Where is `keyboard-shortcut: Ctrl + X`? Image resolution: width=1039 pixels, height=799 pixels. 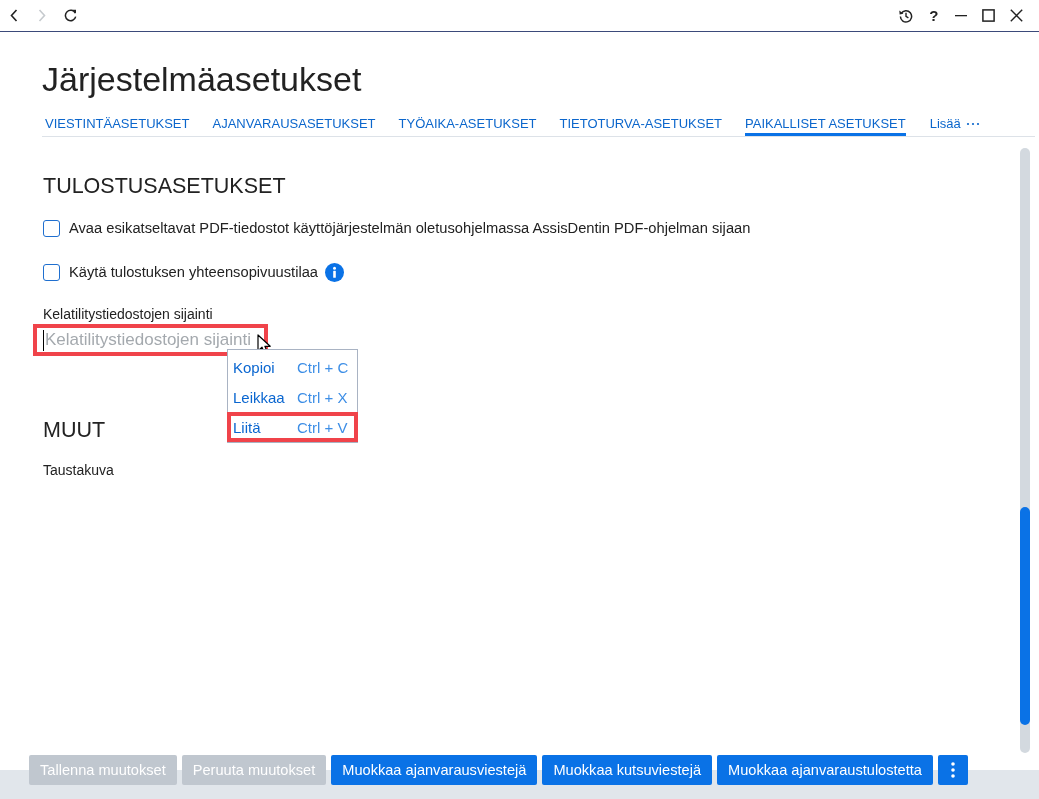 keyboard-shortcut: Ctrl + X is located at coordinates (322, 397).